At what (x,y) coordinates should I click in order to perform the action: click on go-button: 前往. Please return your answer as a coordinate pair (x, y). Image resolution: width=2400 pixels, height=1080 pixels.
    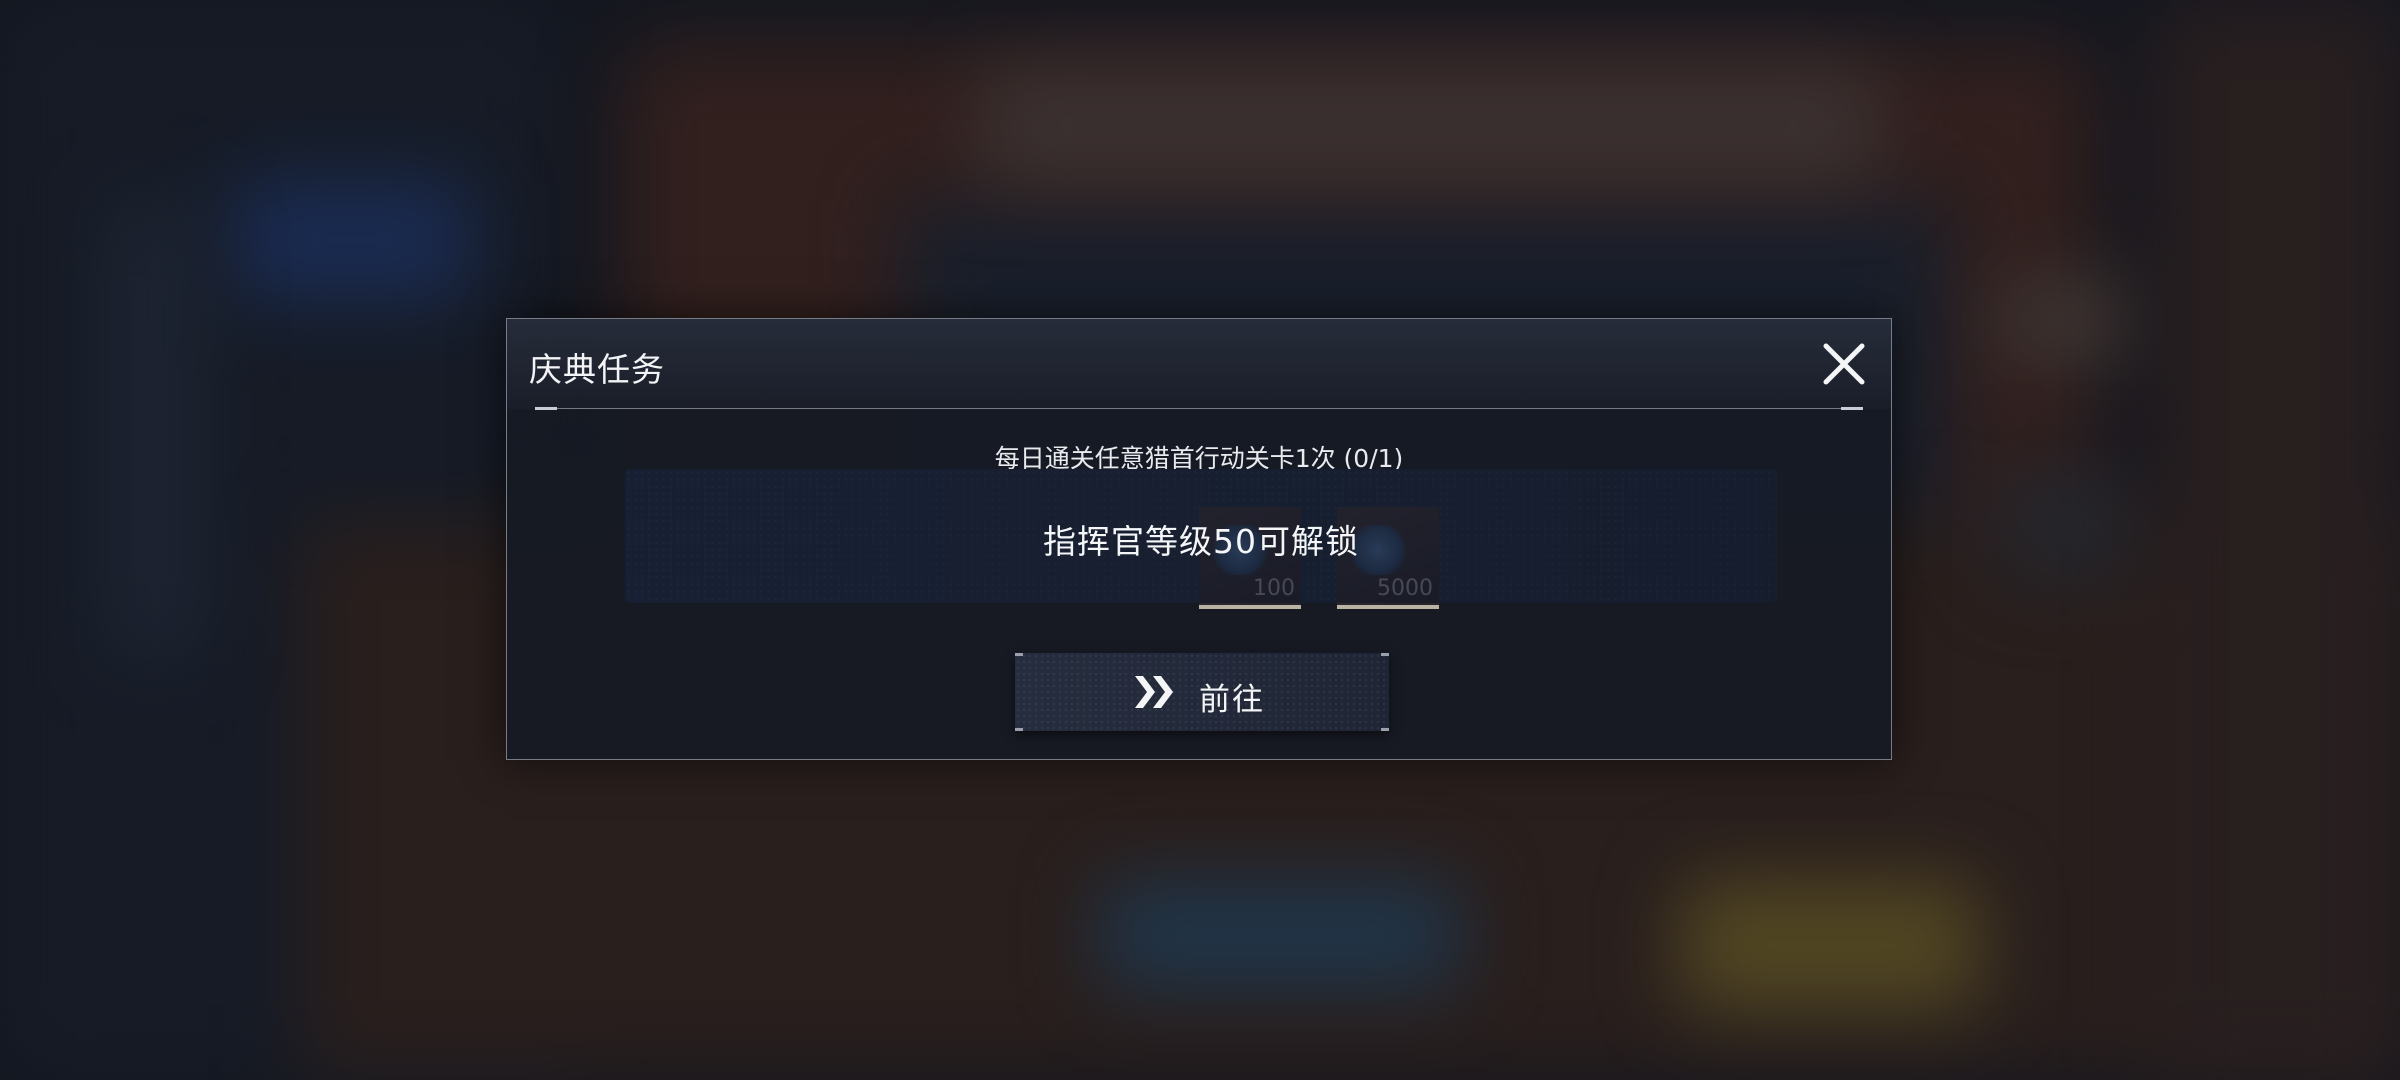
    Looking at the image, I should click on (1202, 692).